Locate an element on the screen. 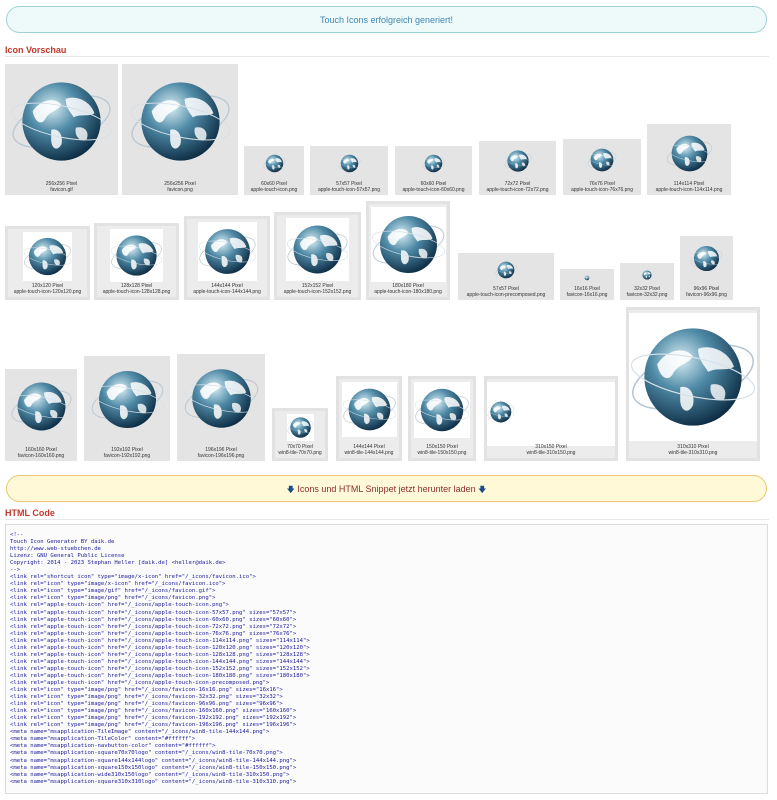 The height and width of the screenshot is (800, 777). icon-card: 150x150 Pixel win8-tile-150x150.png is located at coordinates (442, 418).